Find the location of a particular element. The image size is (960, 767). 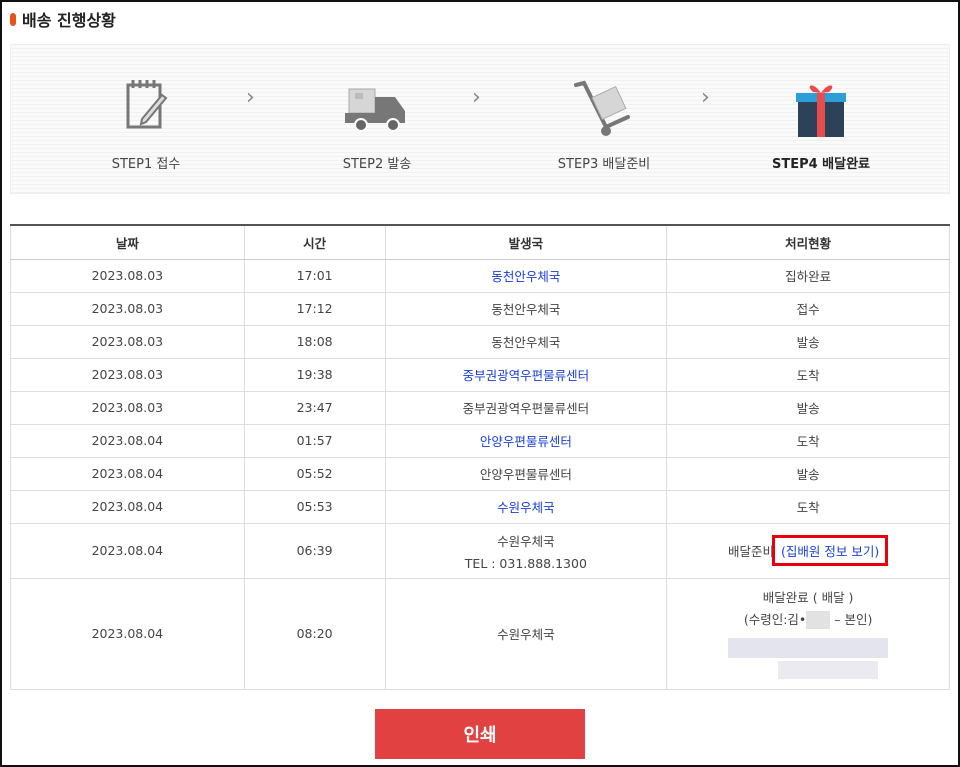

step-receipt: STEP1 접수 is located at coordinates (146, 120).